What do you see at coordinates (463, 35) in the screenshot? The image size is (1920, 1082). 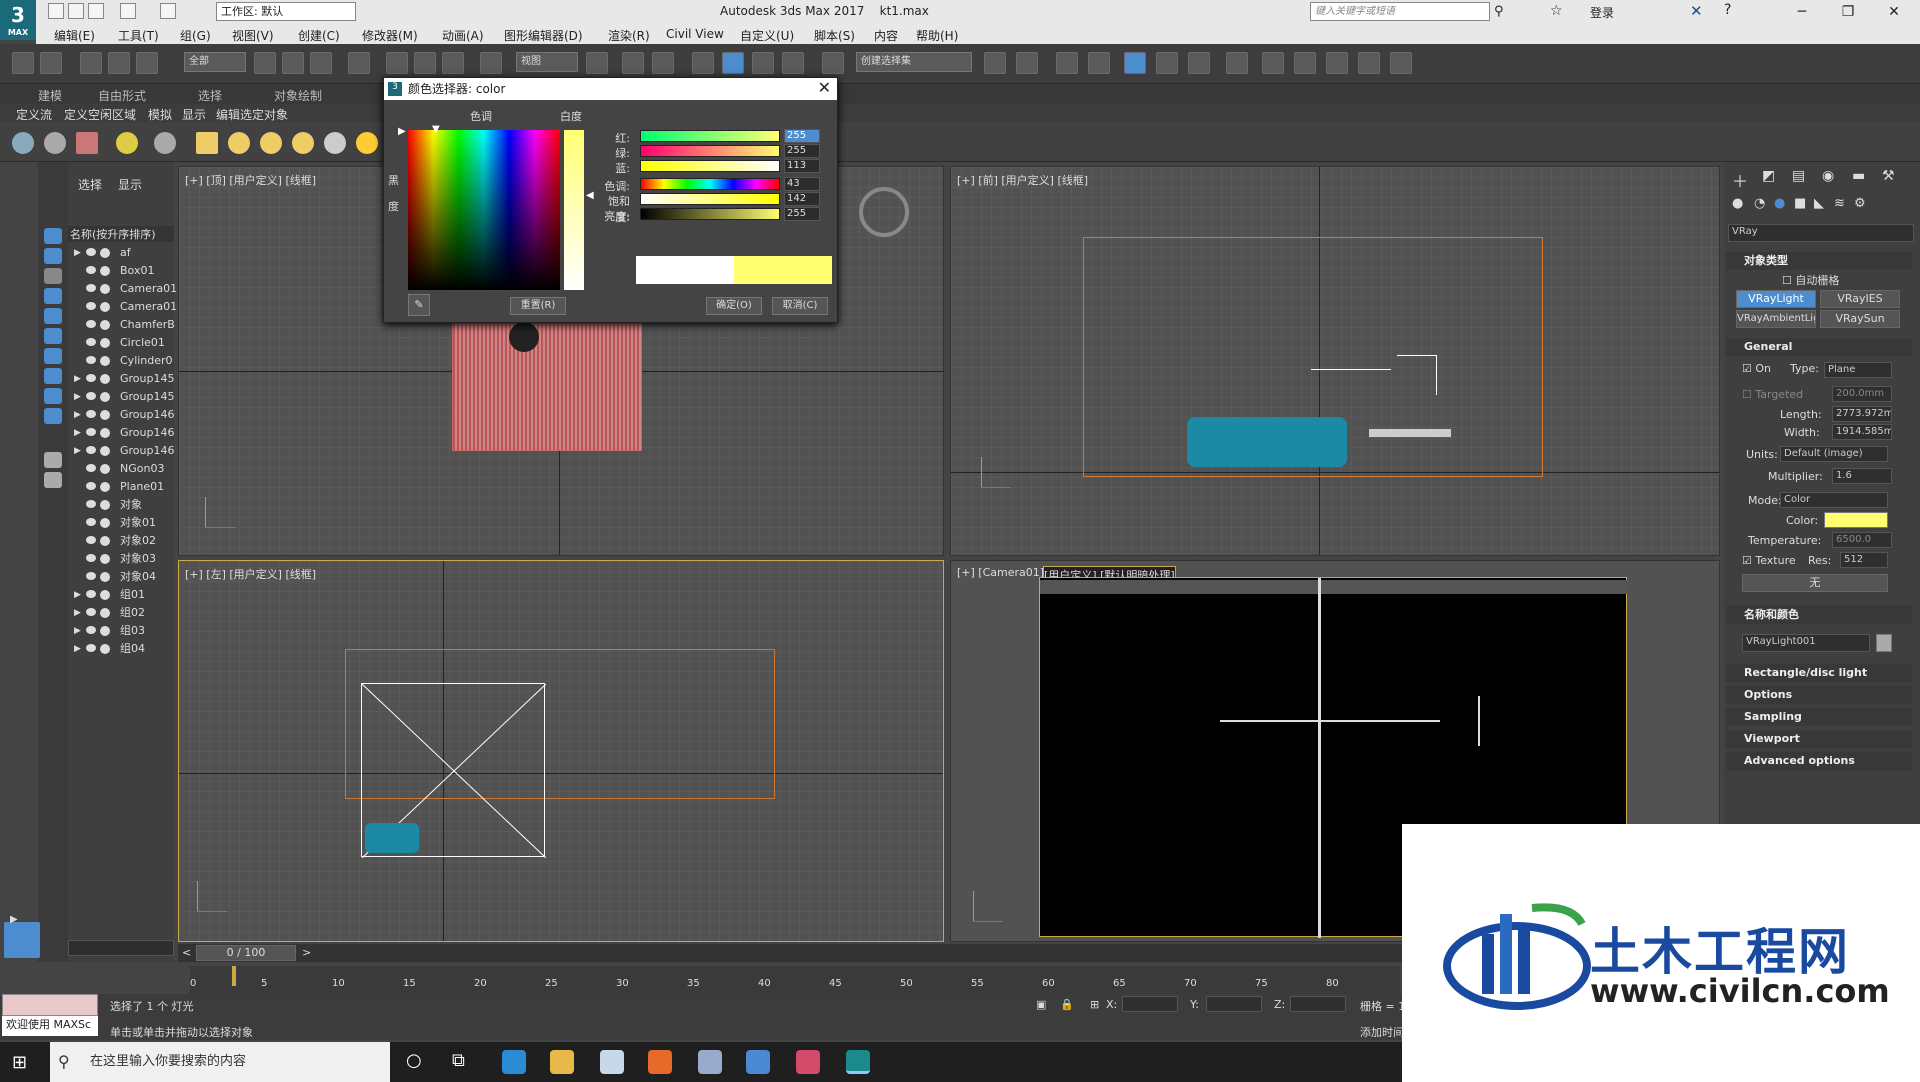 I see `menu-animation: 动画(A)` at bounding box center [463, 35].